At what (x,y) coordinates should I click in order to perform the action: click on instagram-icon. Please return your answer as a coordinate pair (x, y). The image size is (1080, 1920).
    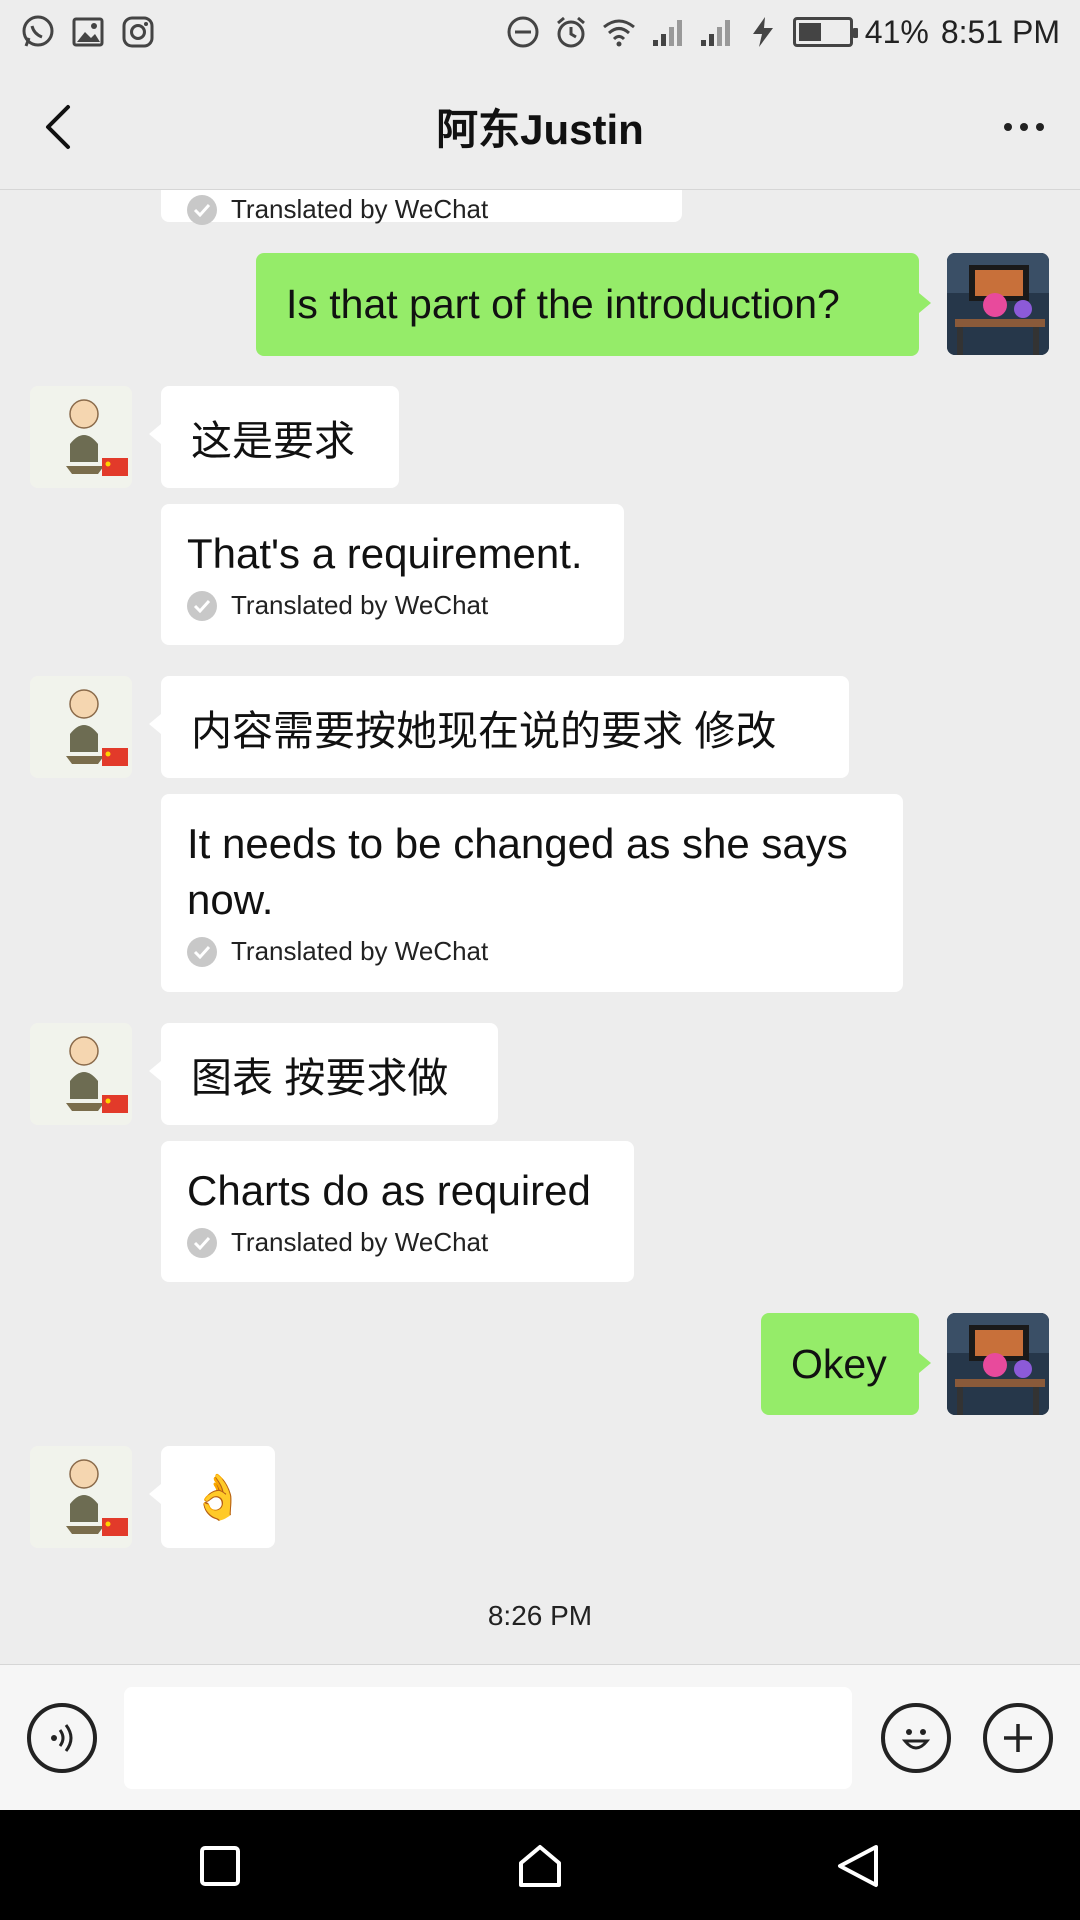
    Looking at the image, I should click on (138, 32).